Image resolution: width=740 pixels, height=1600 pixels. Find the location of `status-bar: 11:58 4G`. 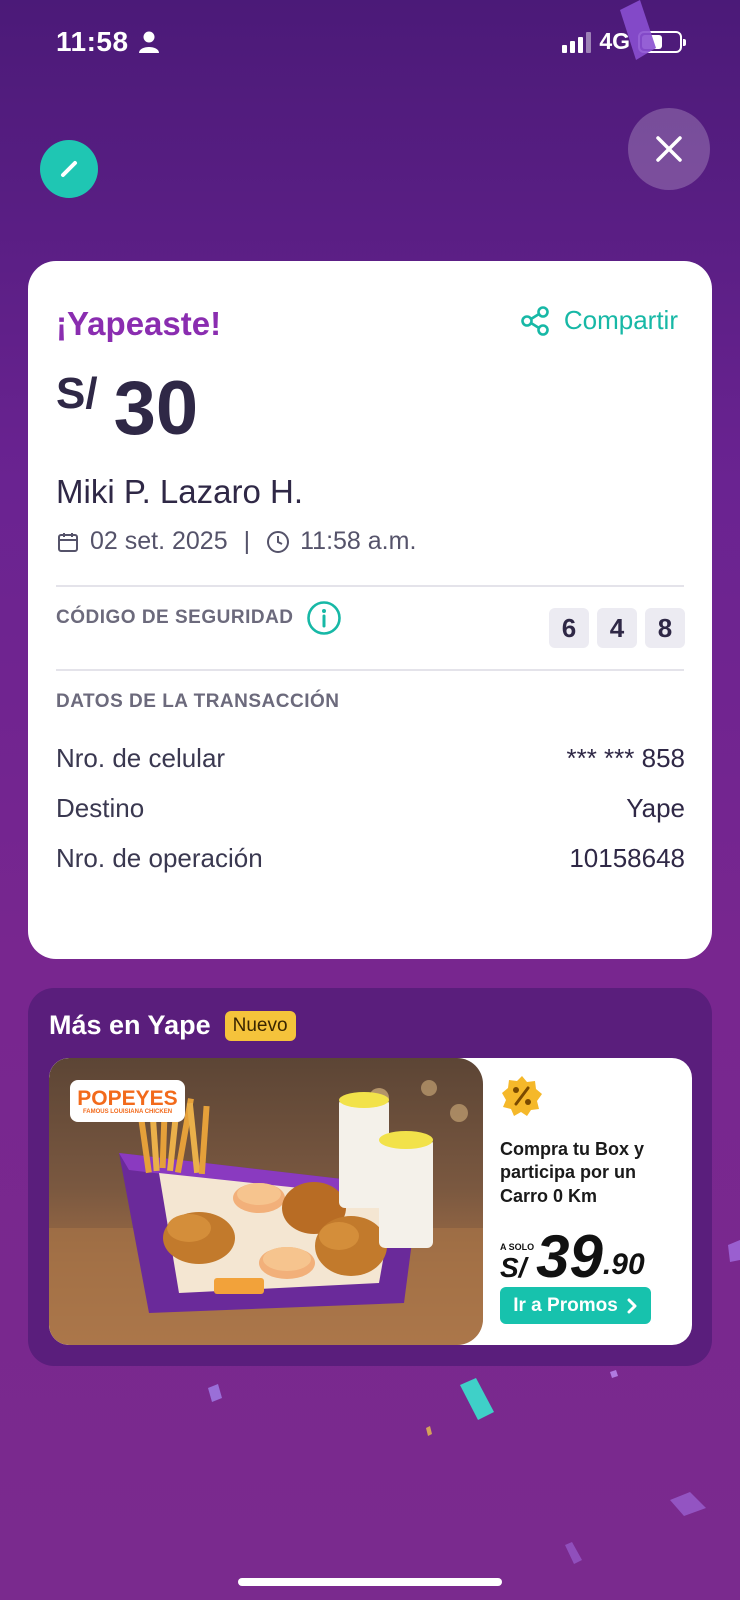

status-bar: 11:58 4G is located at coordinates (370, 43).